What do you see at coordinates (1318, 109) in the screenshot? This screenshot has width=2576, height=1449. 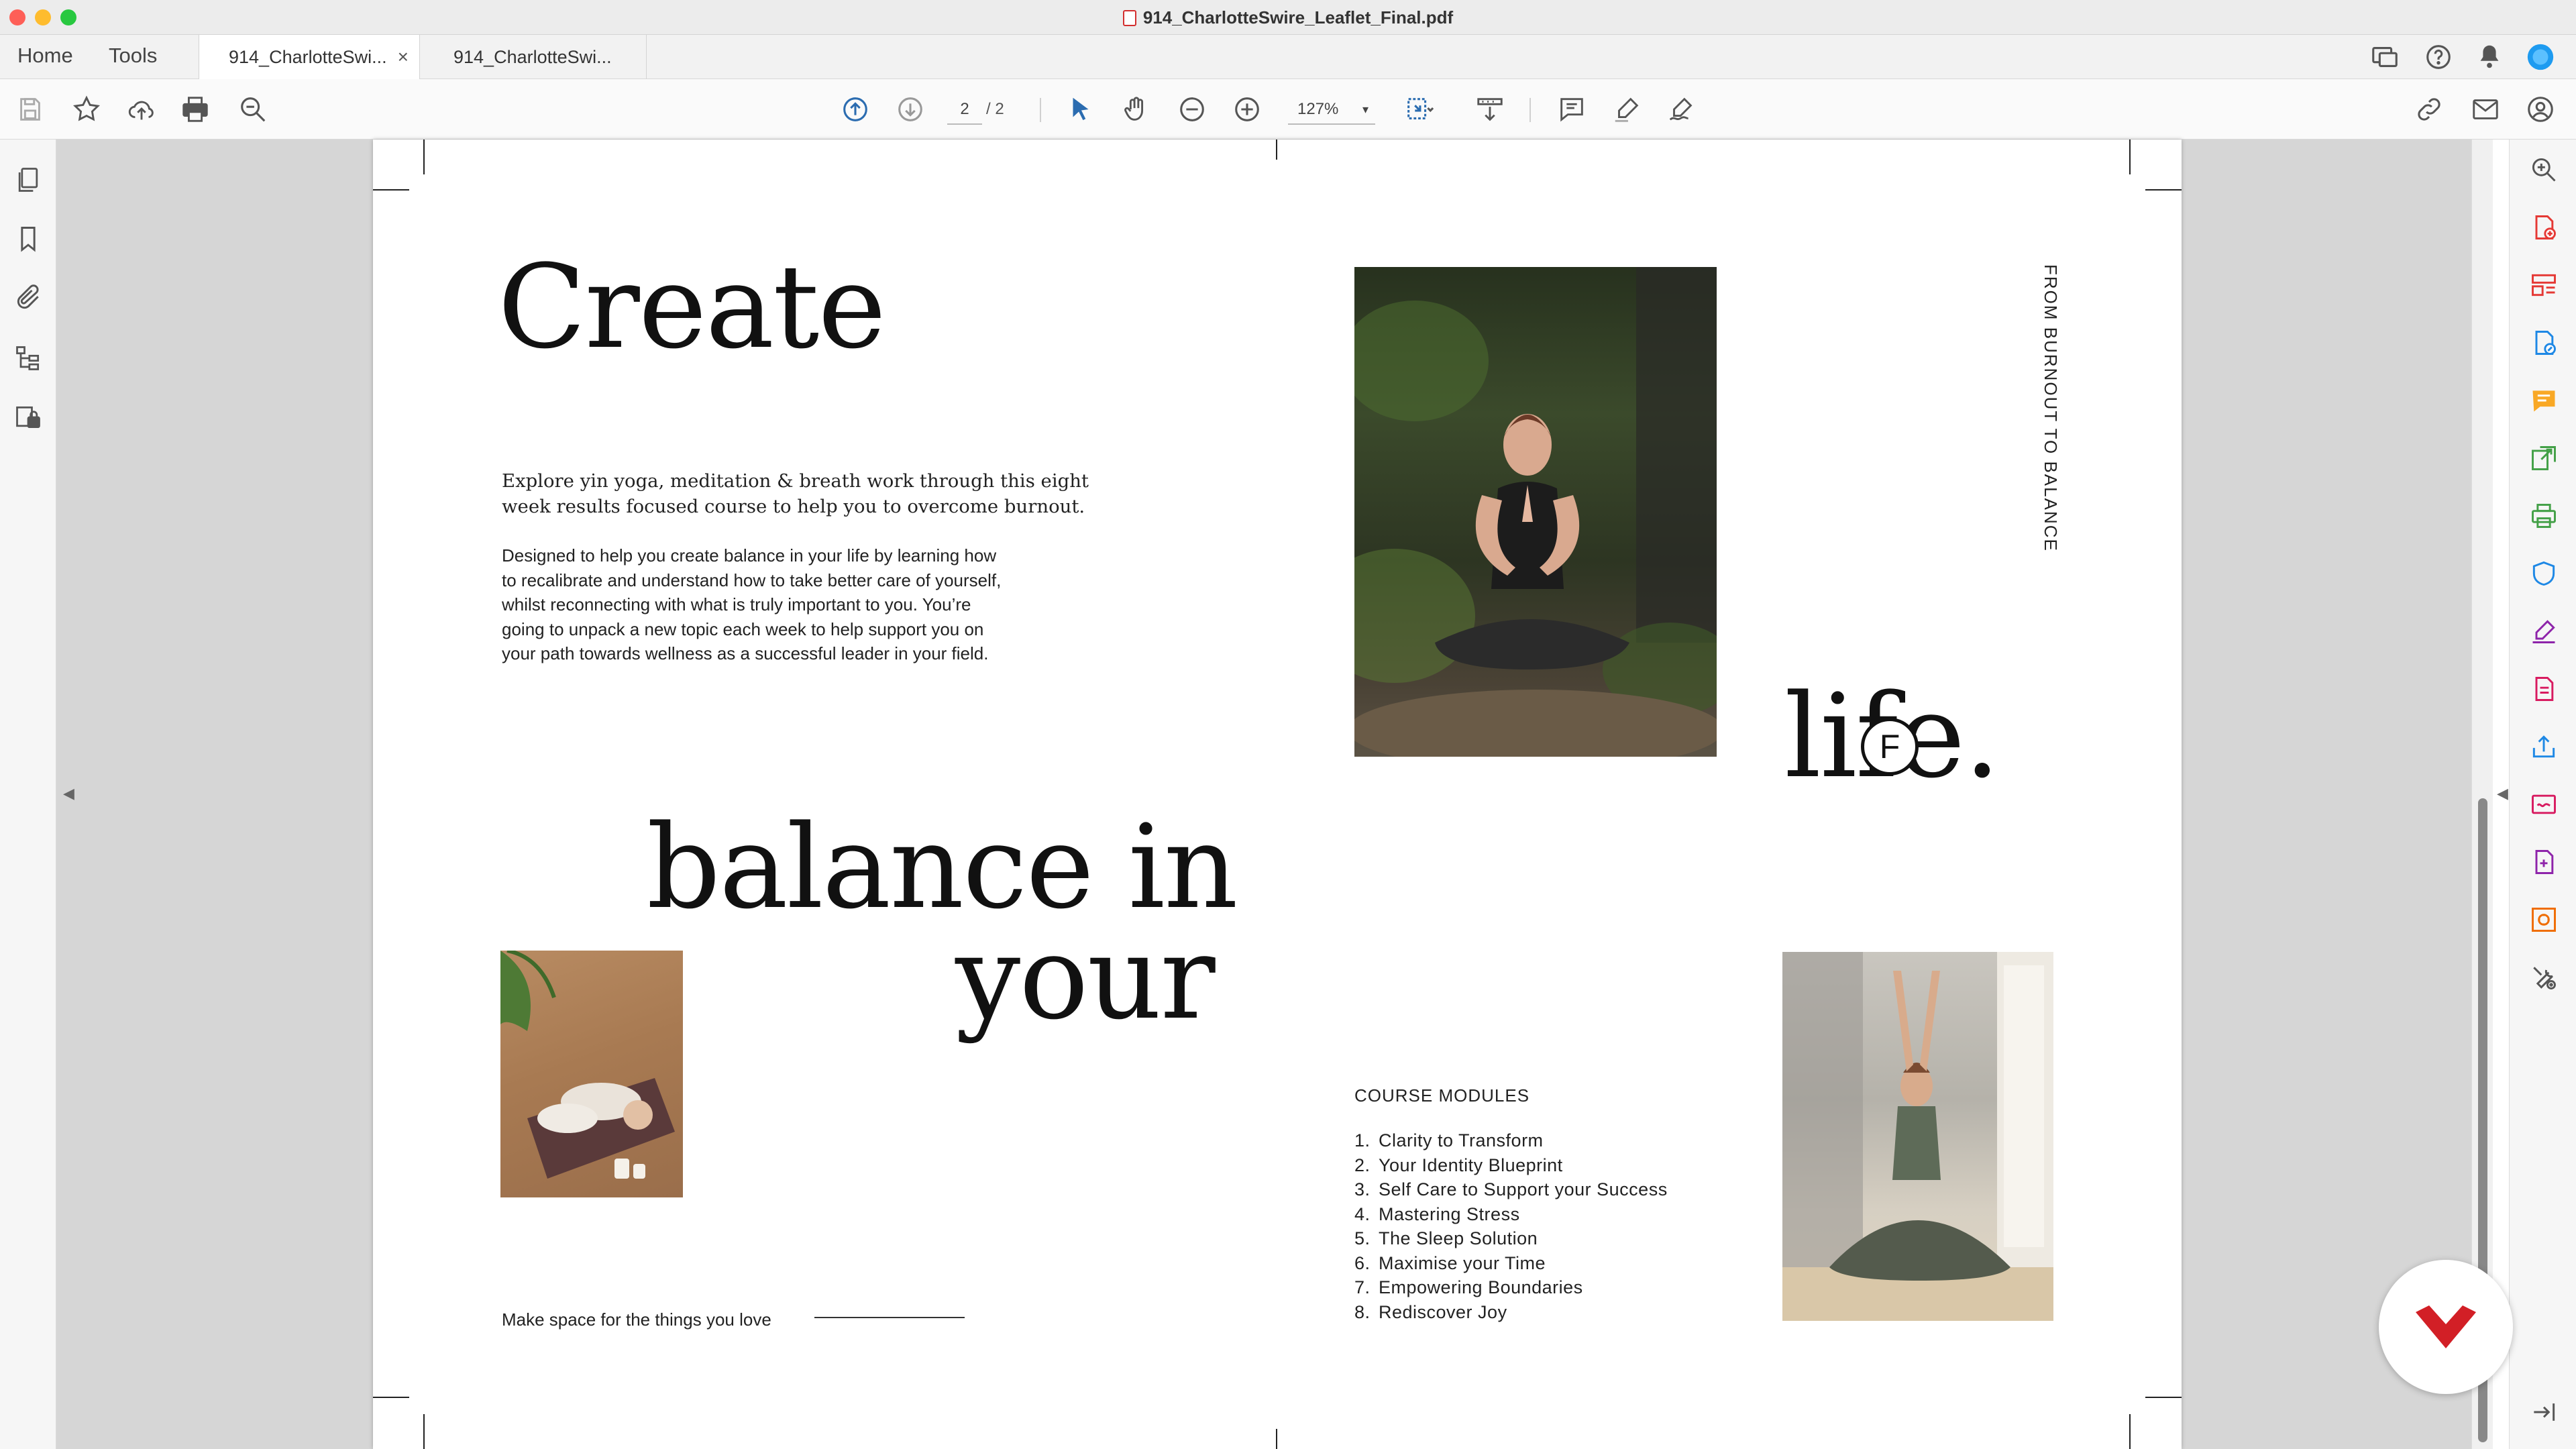 I see `zoom-level-value: 127%` at bounding box center [1318, 109].